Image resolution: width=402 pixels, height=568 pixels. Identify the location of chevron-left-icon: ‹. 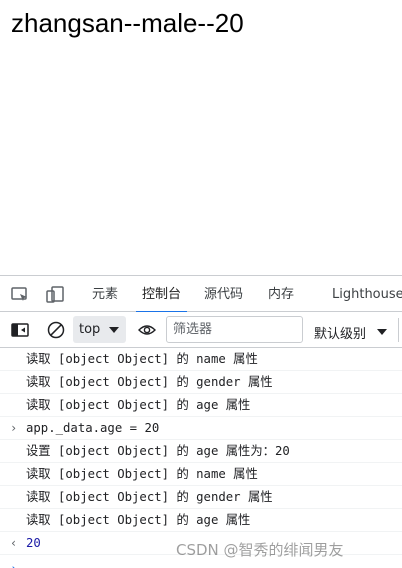
(14, 543).